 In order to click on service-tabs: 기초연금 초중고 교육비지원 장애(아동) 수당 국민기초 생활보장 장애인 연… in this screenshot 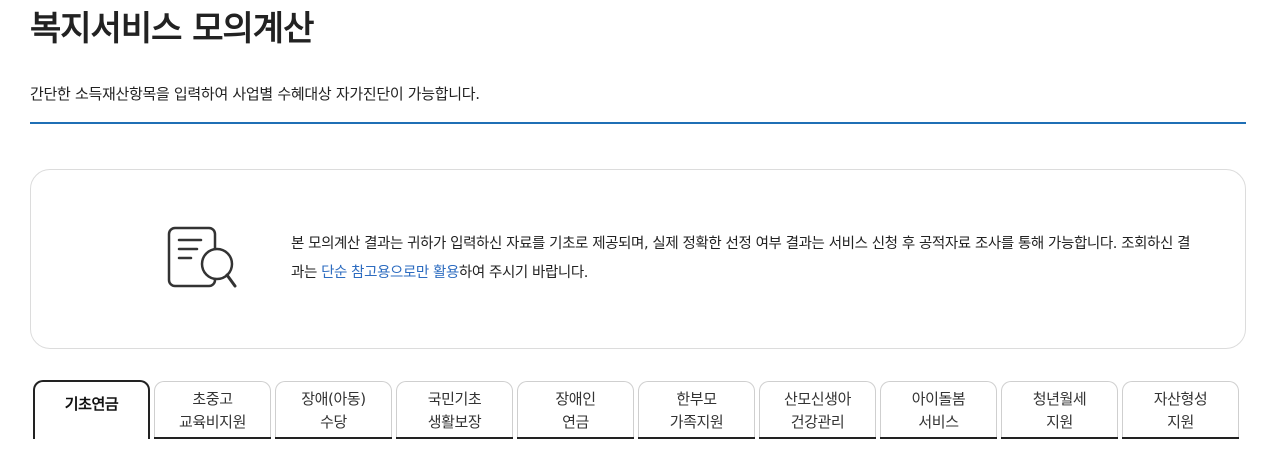, I will do `click(638, 410)`.